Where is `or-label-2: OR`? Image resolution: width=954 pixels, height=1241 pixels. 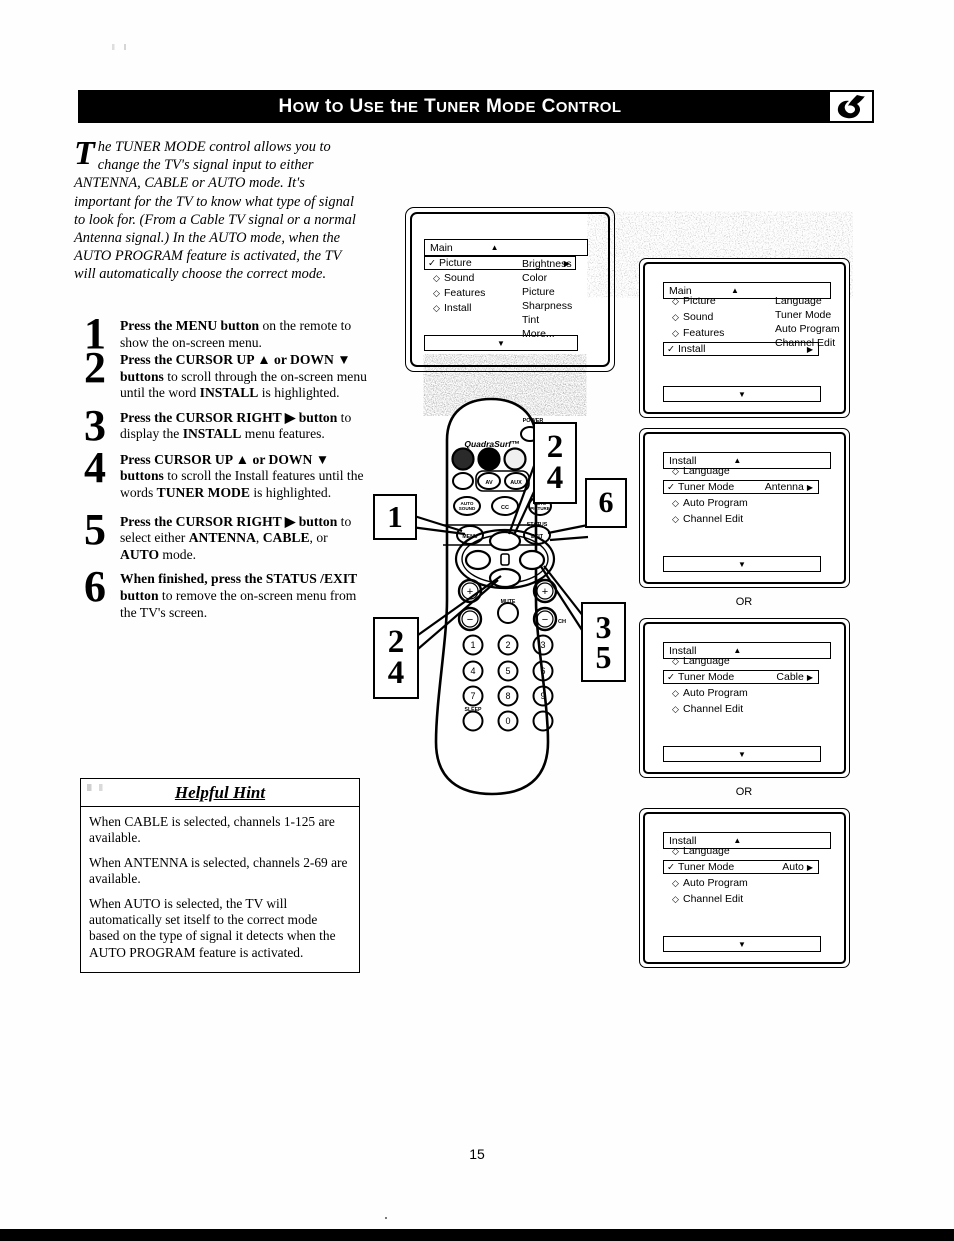 or-label-2: OR is located at coordinates (744, 792).